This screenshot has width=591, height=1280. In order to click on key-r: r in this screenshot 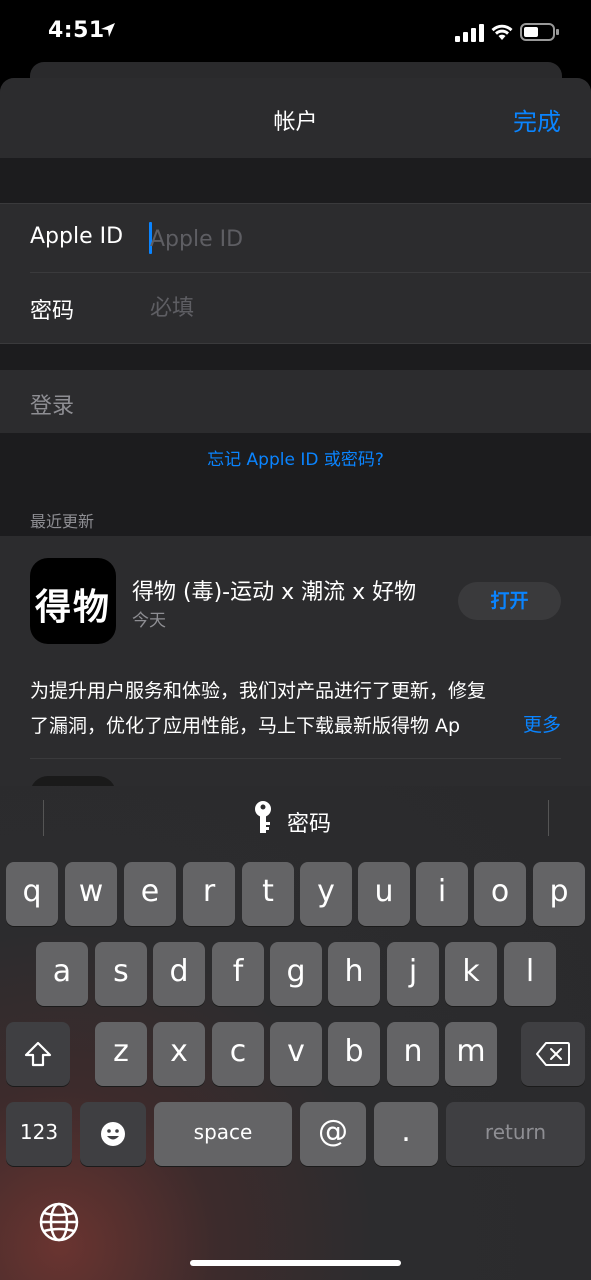, I will do `click(209, 894)`.